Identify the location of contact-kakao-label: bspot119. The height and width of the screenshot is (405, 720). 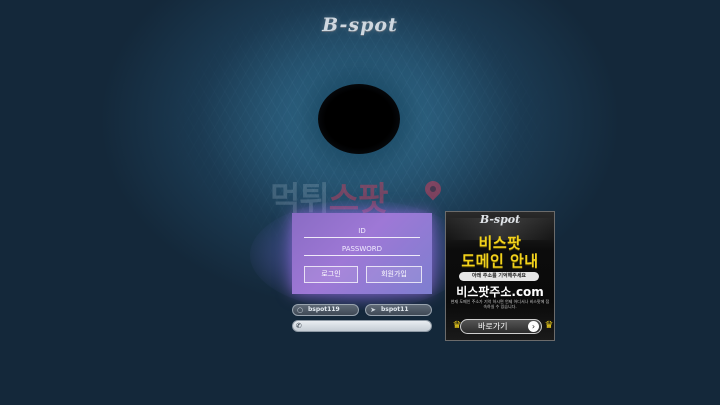
(324, 309).